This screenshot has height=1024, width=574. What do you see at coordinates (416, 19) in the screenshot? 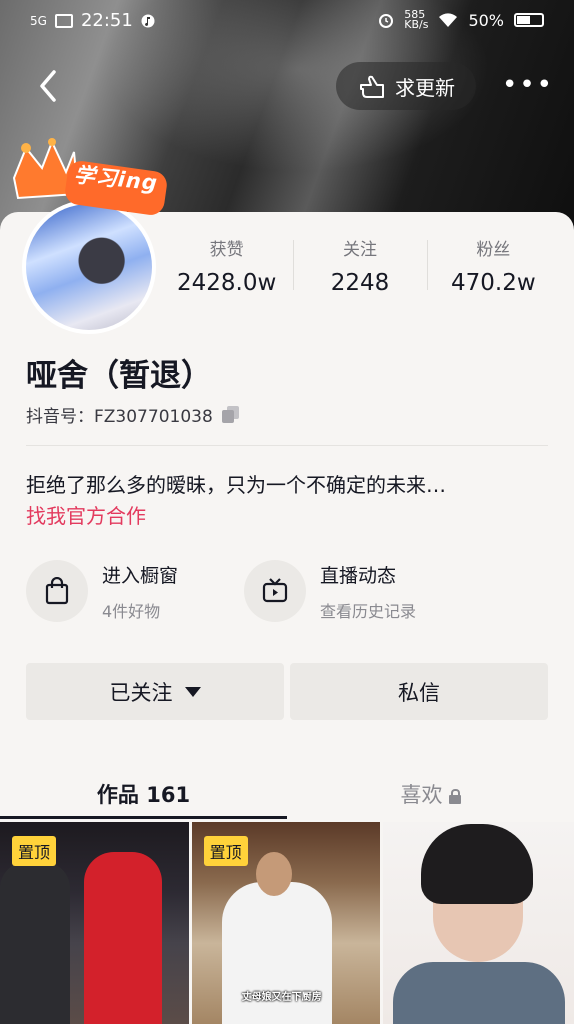
I see `network-speed: 585 KB/s` at bounding box center [416, 19].